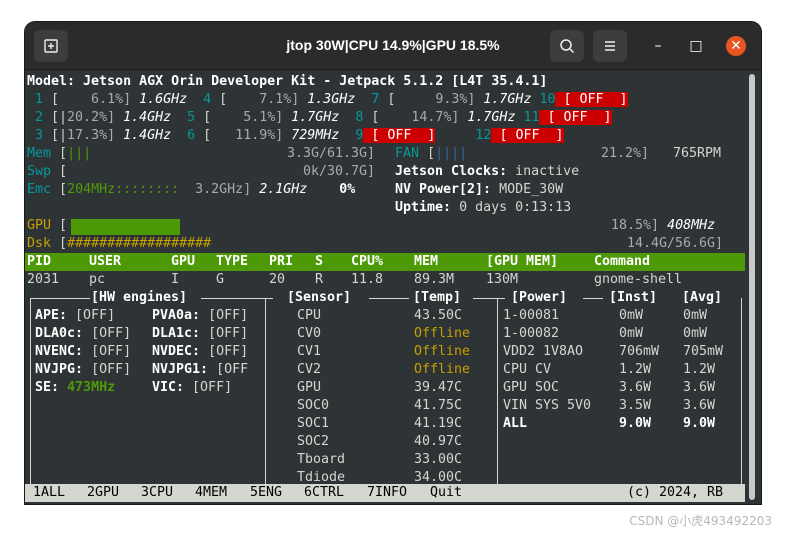 Image resolution: width=786 pixels, height=533 pixels. I want to click on panel-border-right, so click(741, 391).